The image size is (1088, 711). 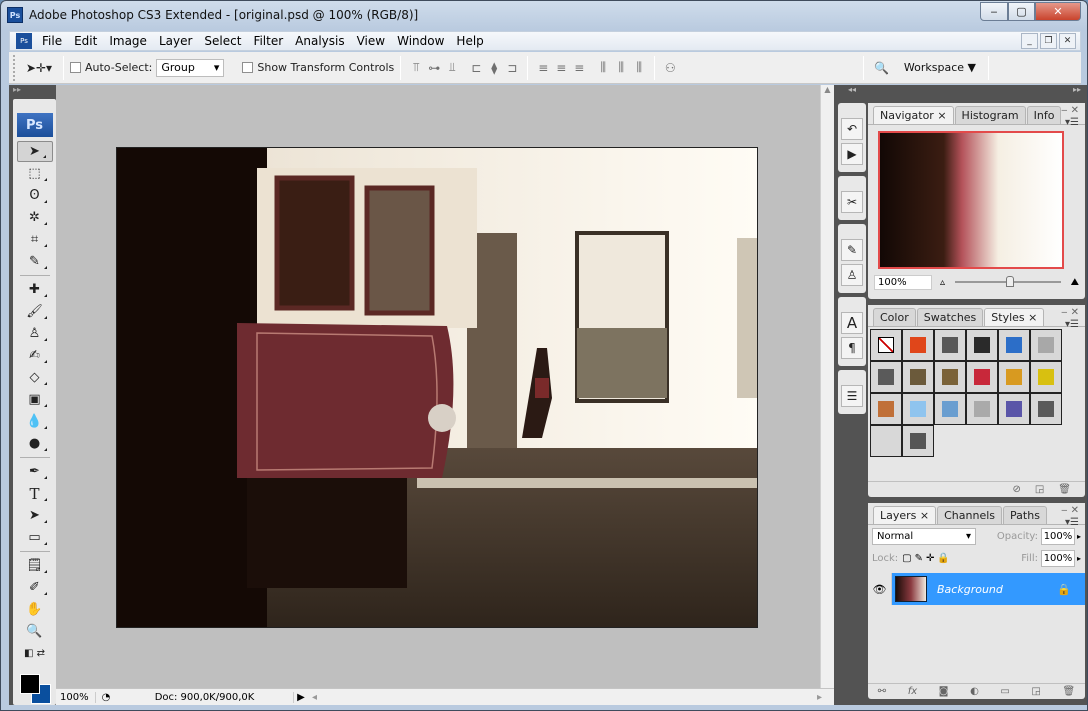 What do you see at coordinates (852, 129) in the screenshot?
I see `history-panel-icon: ↶` at bounding box center [852, 129].